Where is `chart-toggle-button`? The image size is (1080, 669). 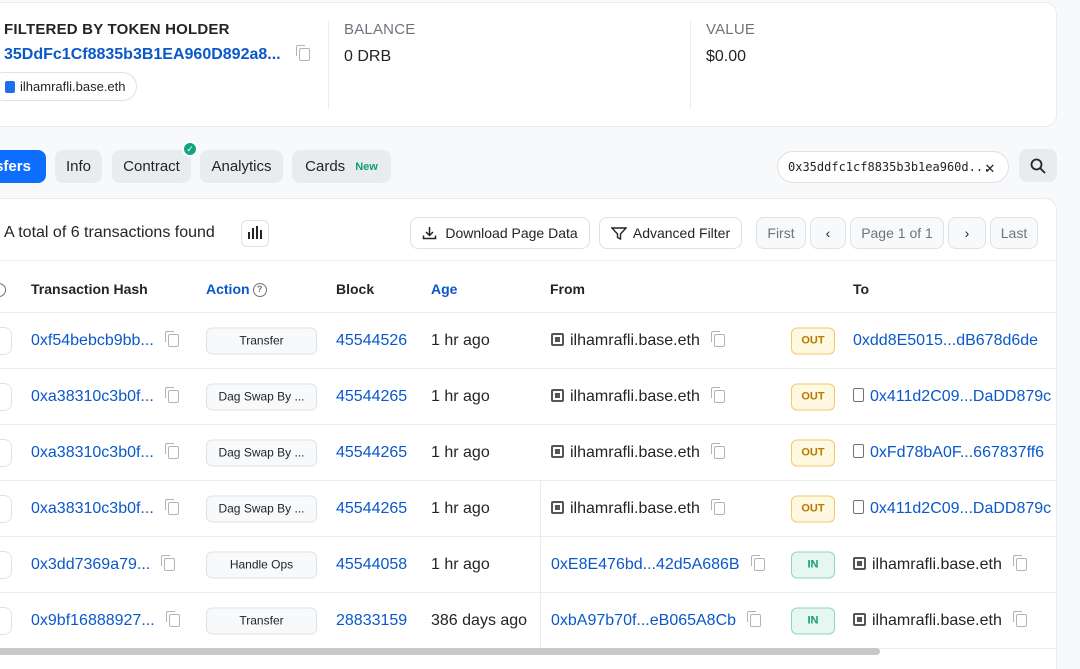
chart-toggle-button is located at coordinates (255, 233).